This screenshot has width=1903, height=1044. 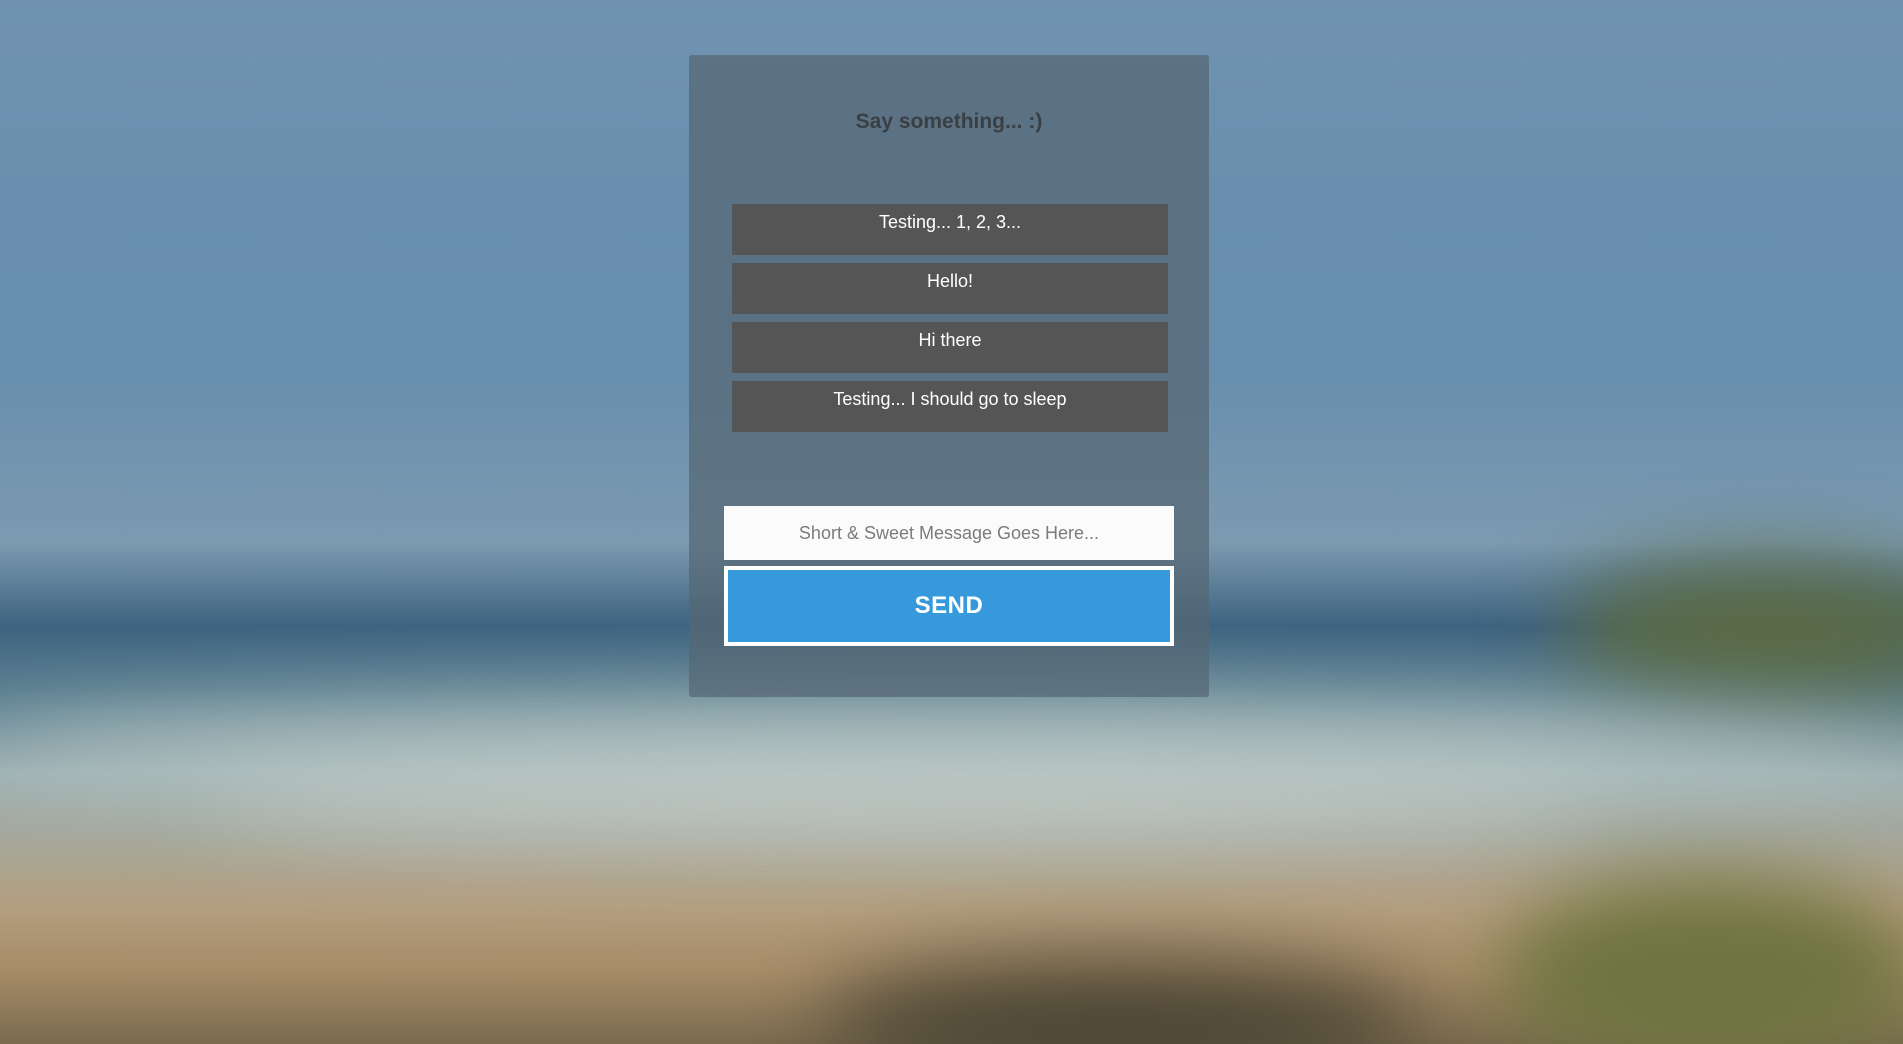 I want to click on headland-shape, so click(x=1731, y=630).